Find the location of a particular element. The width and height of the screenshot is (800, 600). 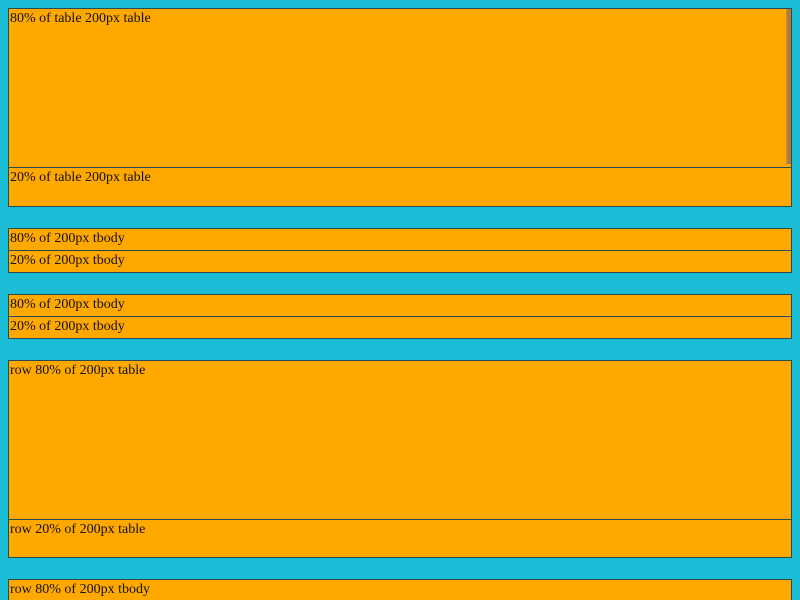

cell-label: 20% of table 200px table is located at coordinates (80, 177).